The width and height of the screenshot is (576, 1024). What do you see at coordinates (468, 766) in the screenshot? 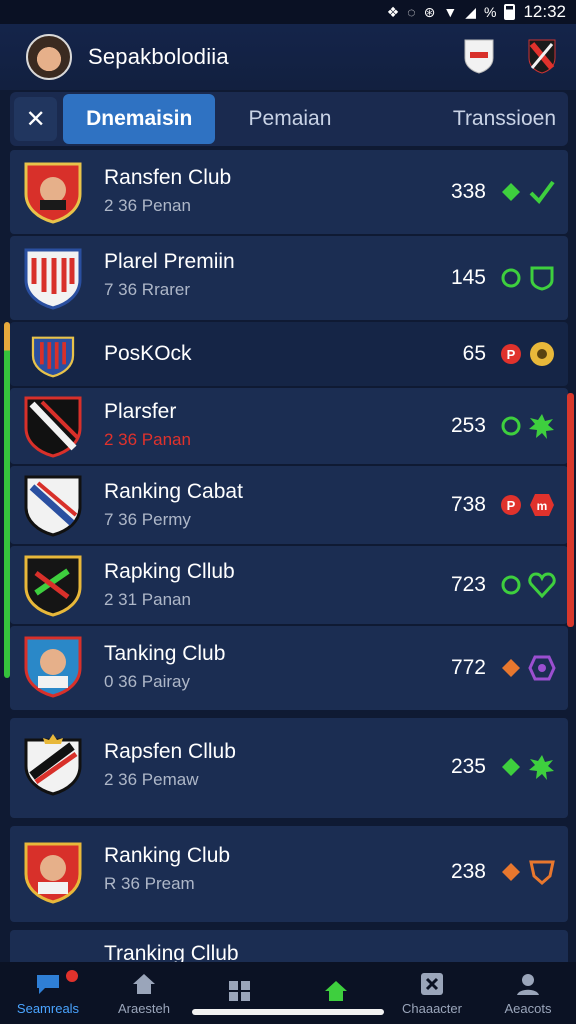
I see `club-score: 235` at bounding box center [468, 766].